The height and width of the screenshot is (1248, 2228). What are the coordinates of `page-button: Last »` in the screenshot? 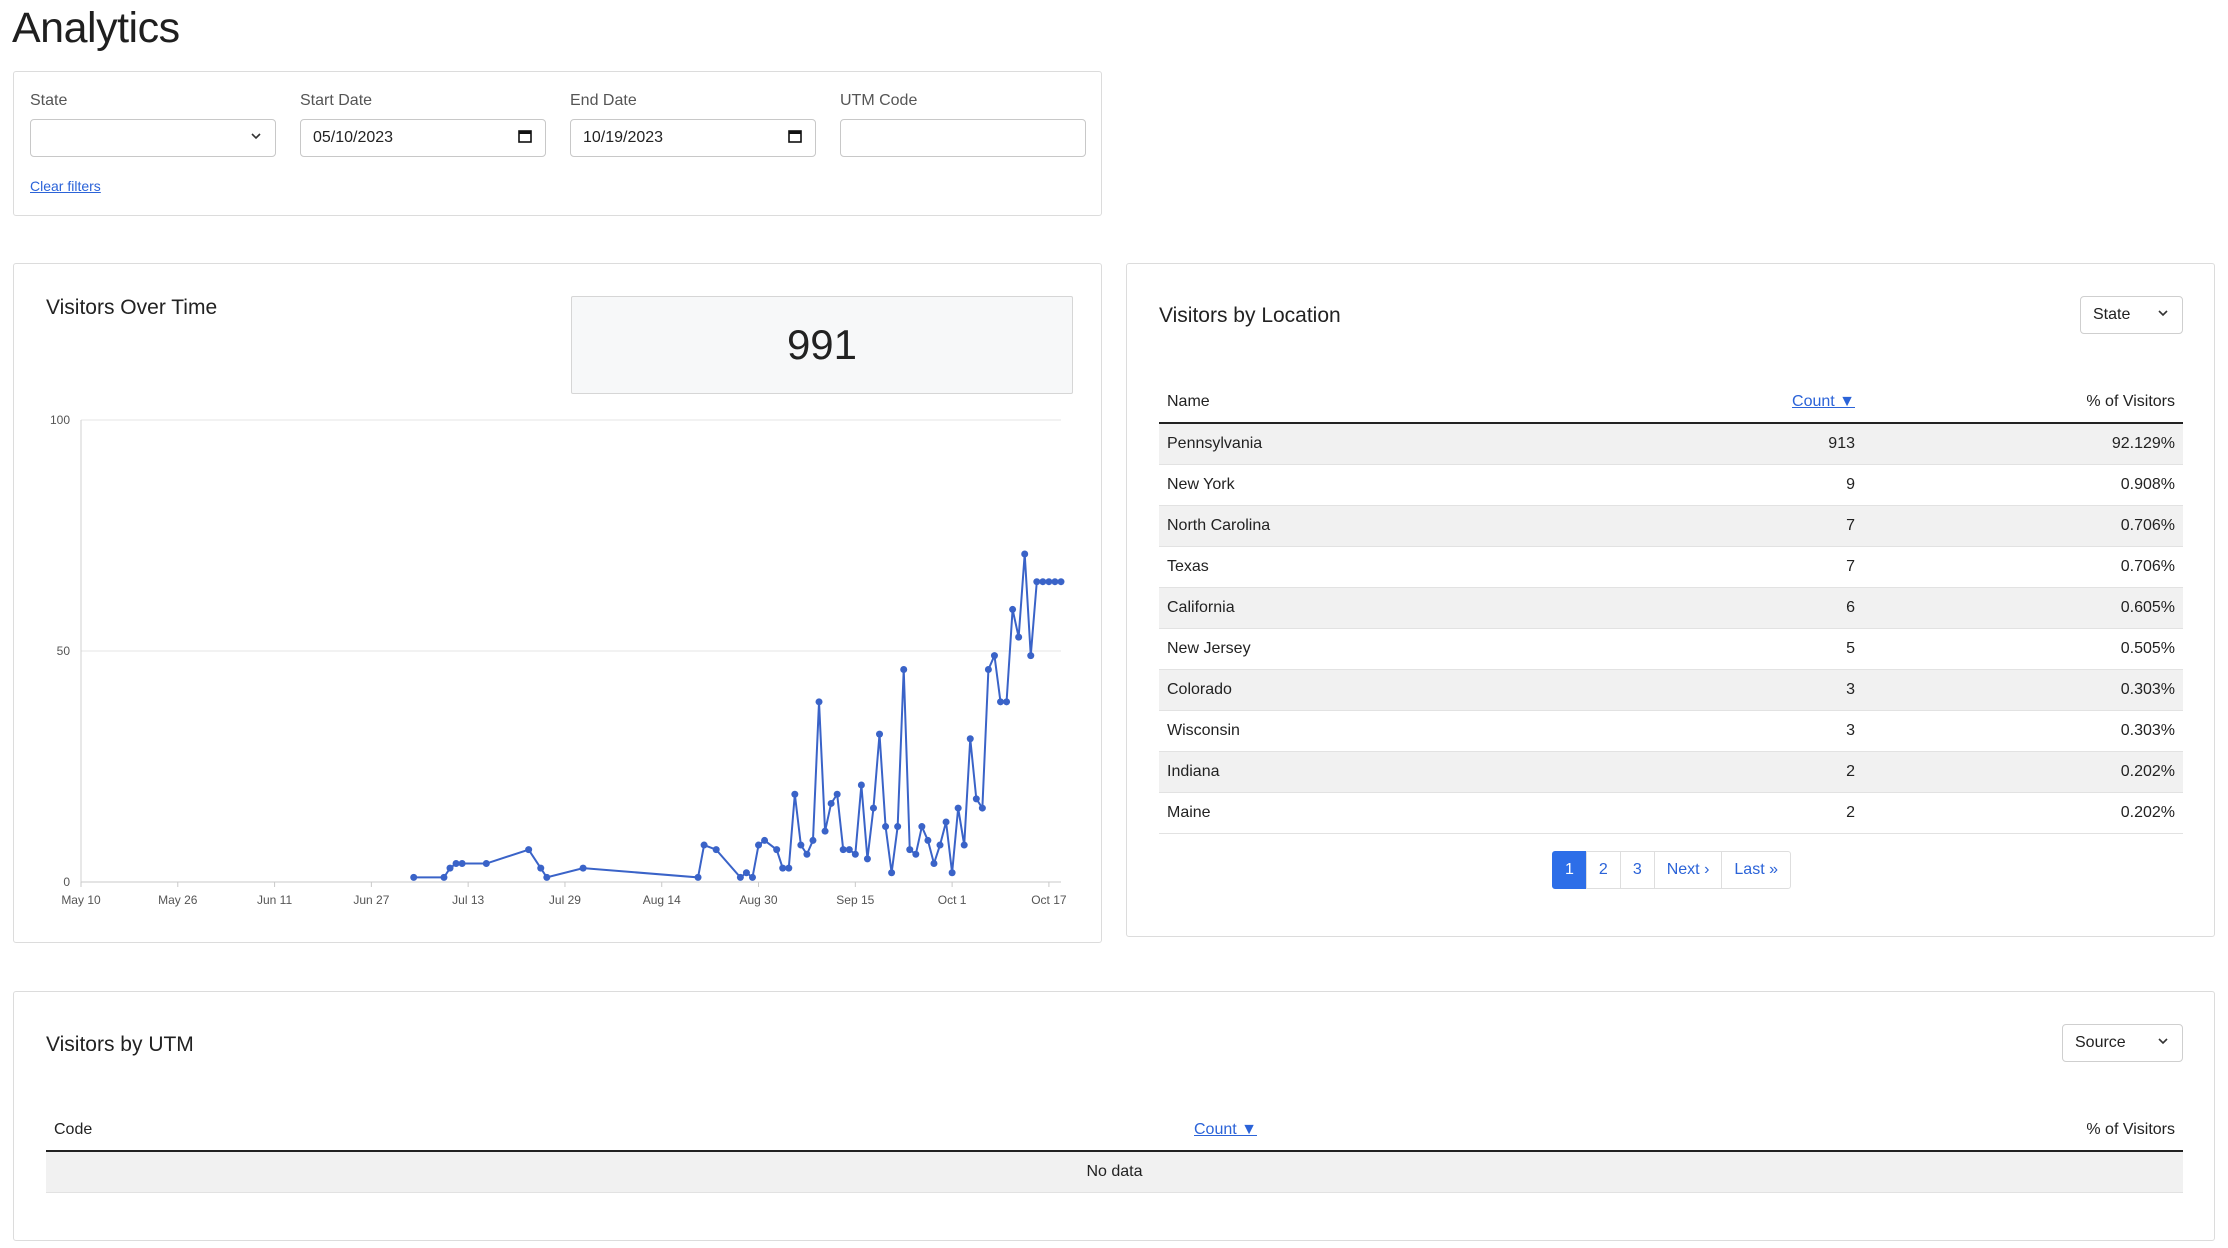 It's located at (1756, 870).